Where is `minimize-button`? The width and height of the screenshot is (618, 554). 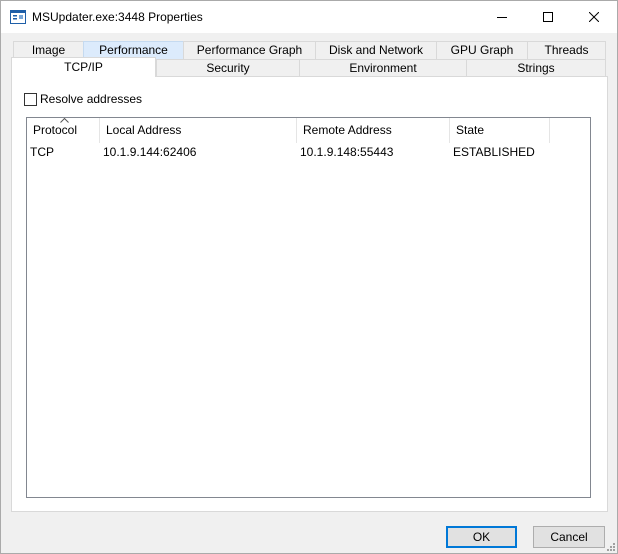 minimize-button is located at coordinates (502, 17).